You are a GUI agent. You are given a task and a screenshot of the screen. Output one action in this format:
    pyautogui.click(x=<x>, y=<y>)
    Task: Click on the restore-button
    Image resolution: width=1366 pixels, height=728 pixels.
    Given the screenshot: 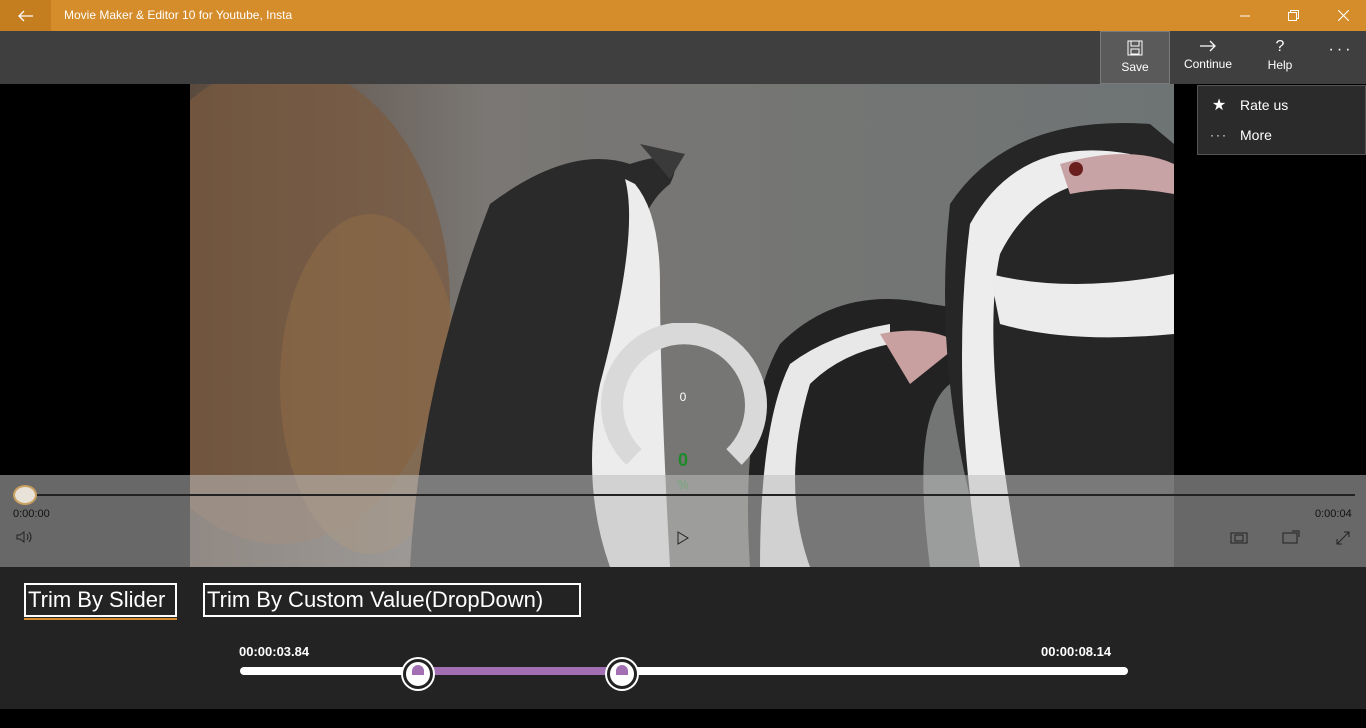 What is the action you would take?
    pyautogui.click(x=1293, y=15)
    